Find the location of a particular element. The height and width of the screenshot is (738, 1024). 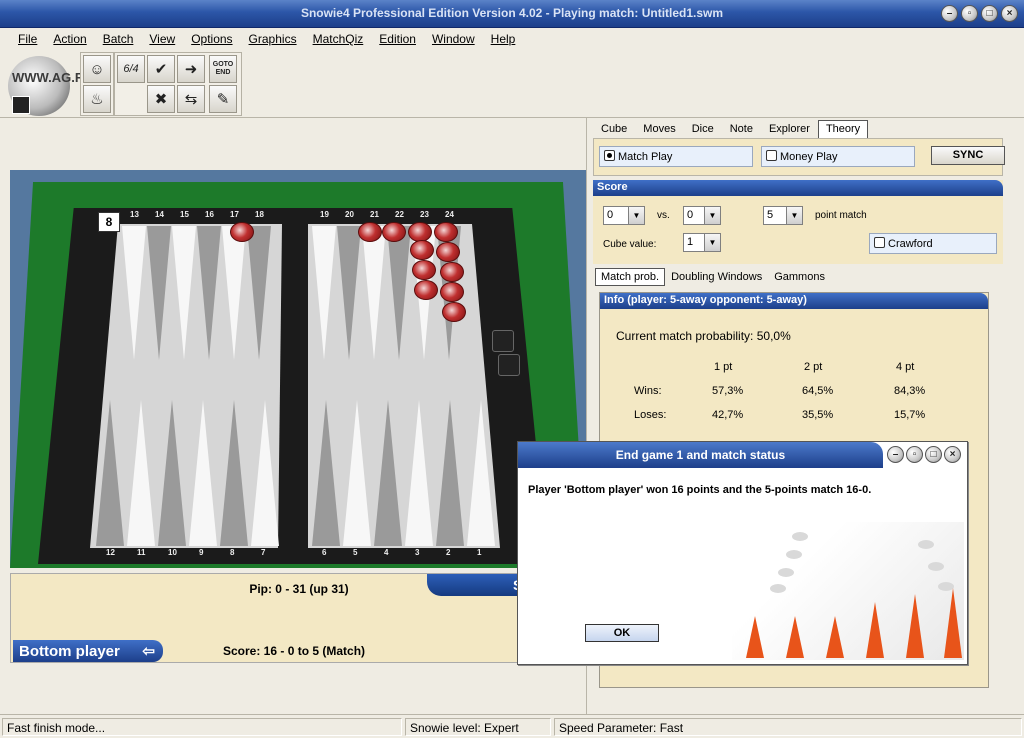

menu-view: View is located at coordinates (162, 39).